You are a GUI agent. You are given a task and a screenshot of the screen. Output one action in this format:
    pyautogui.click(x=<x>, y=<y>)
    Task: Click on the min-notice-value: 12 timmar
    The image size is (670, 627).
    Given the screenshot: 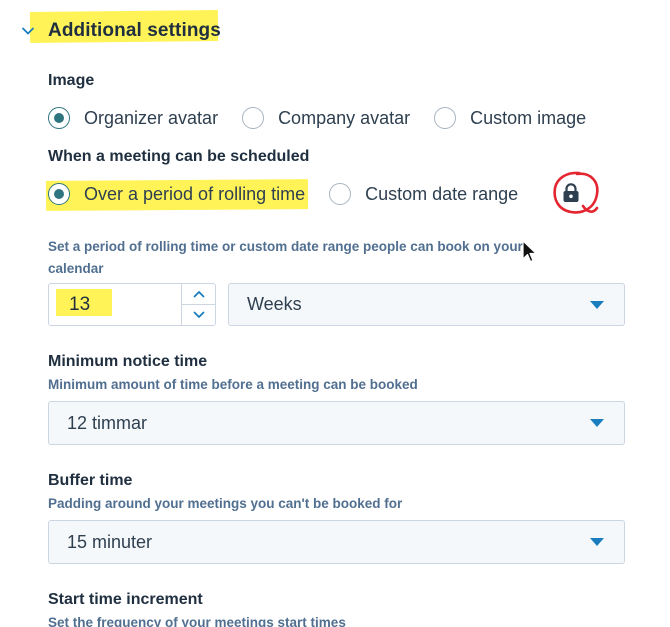 What is the action you would take?
    pyautogui.click(x=107, y=422)
    